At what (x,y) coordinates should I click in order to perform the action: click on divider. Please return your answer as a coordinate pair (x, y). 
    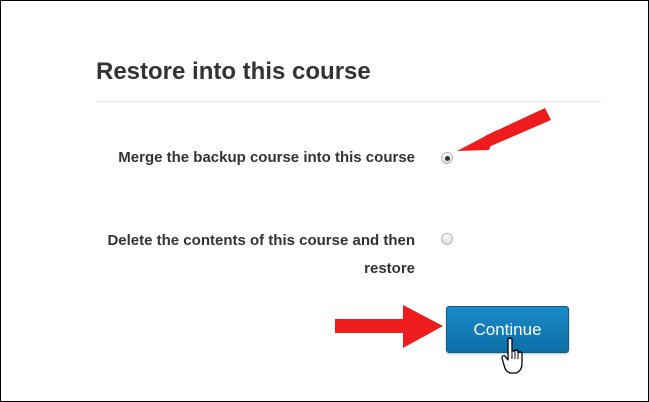
    Looking at the image, I should click on (348, 101).